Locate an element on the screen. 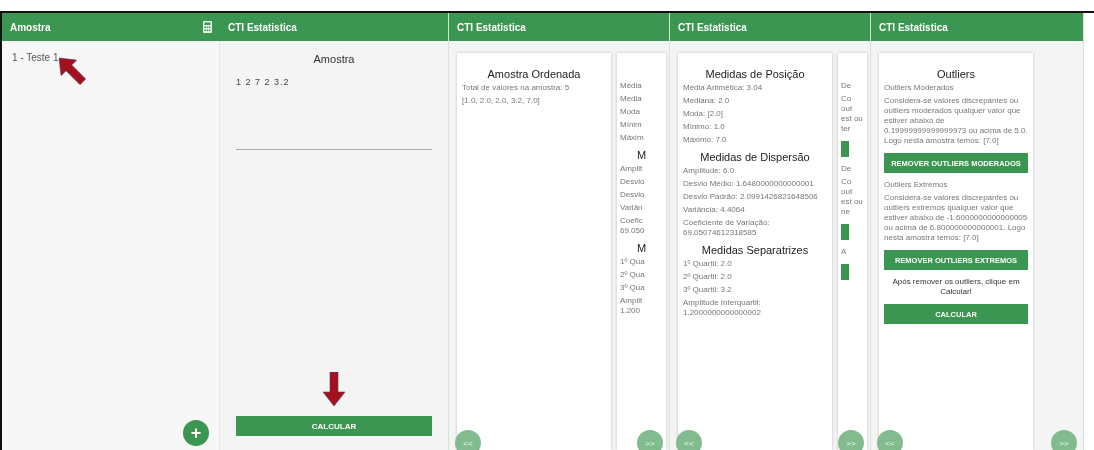 The image size is (1094, 450). card-text: Amplit is located at coordinates (632, 169).